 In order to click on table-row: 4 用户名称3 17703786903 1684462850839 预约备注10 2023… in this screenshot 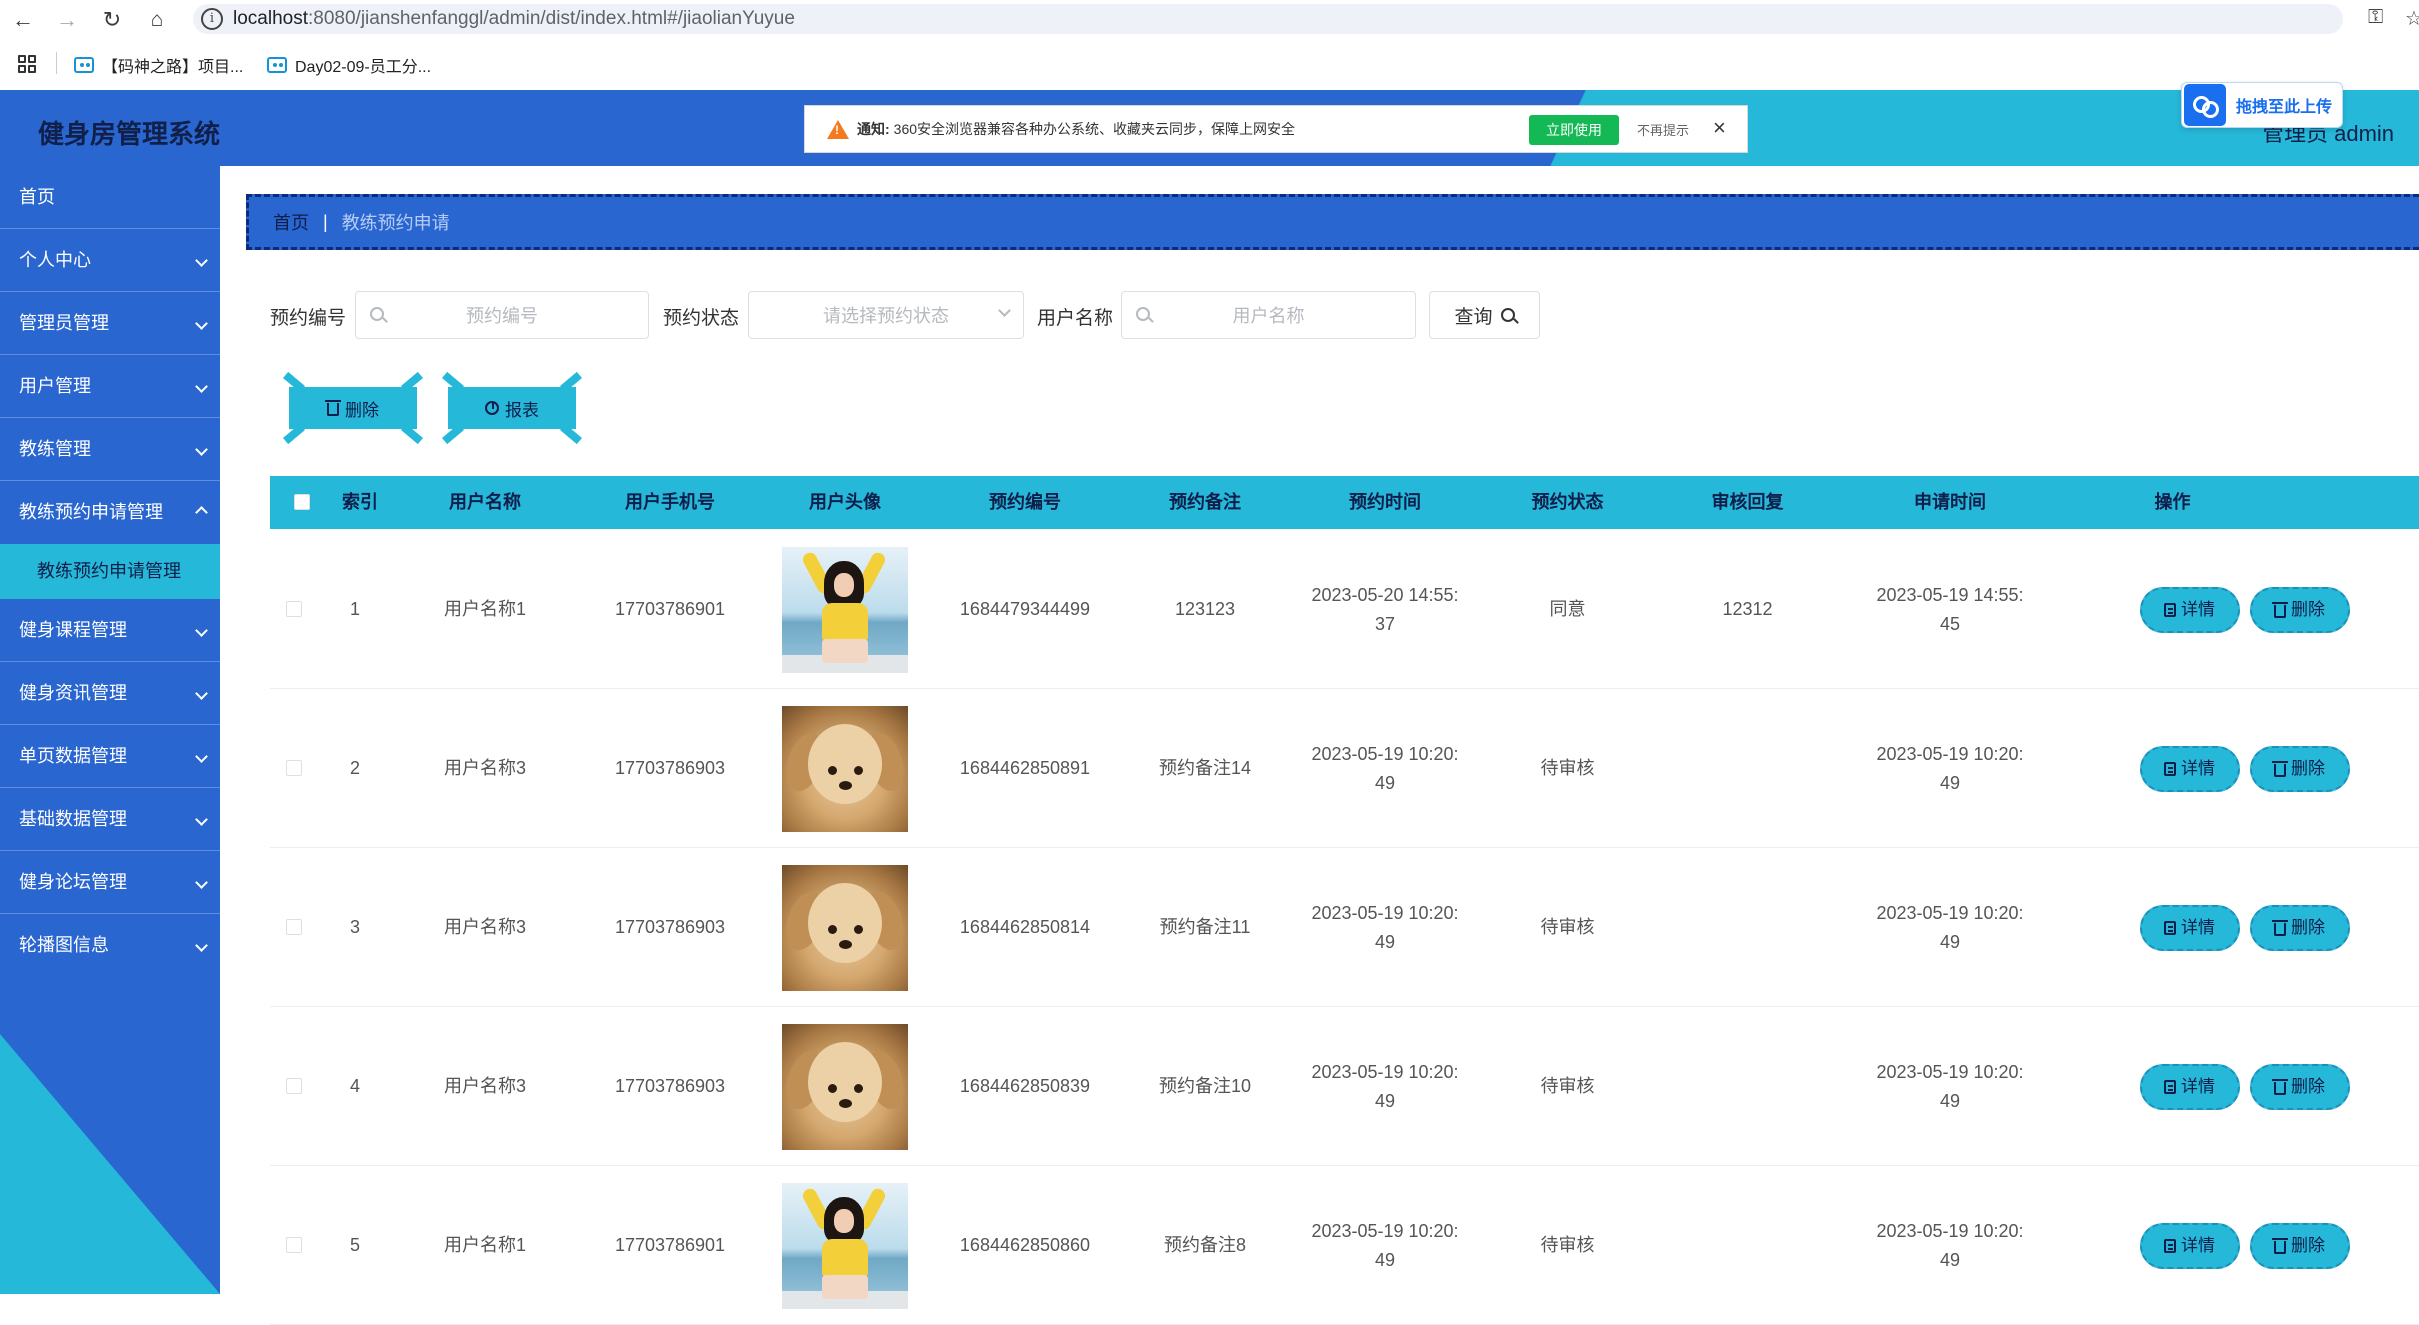, I will do `click(1344, 1086)`.